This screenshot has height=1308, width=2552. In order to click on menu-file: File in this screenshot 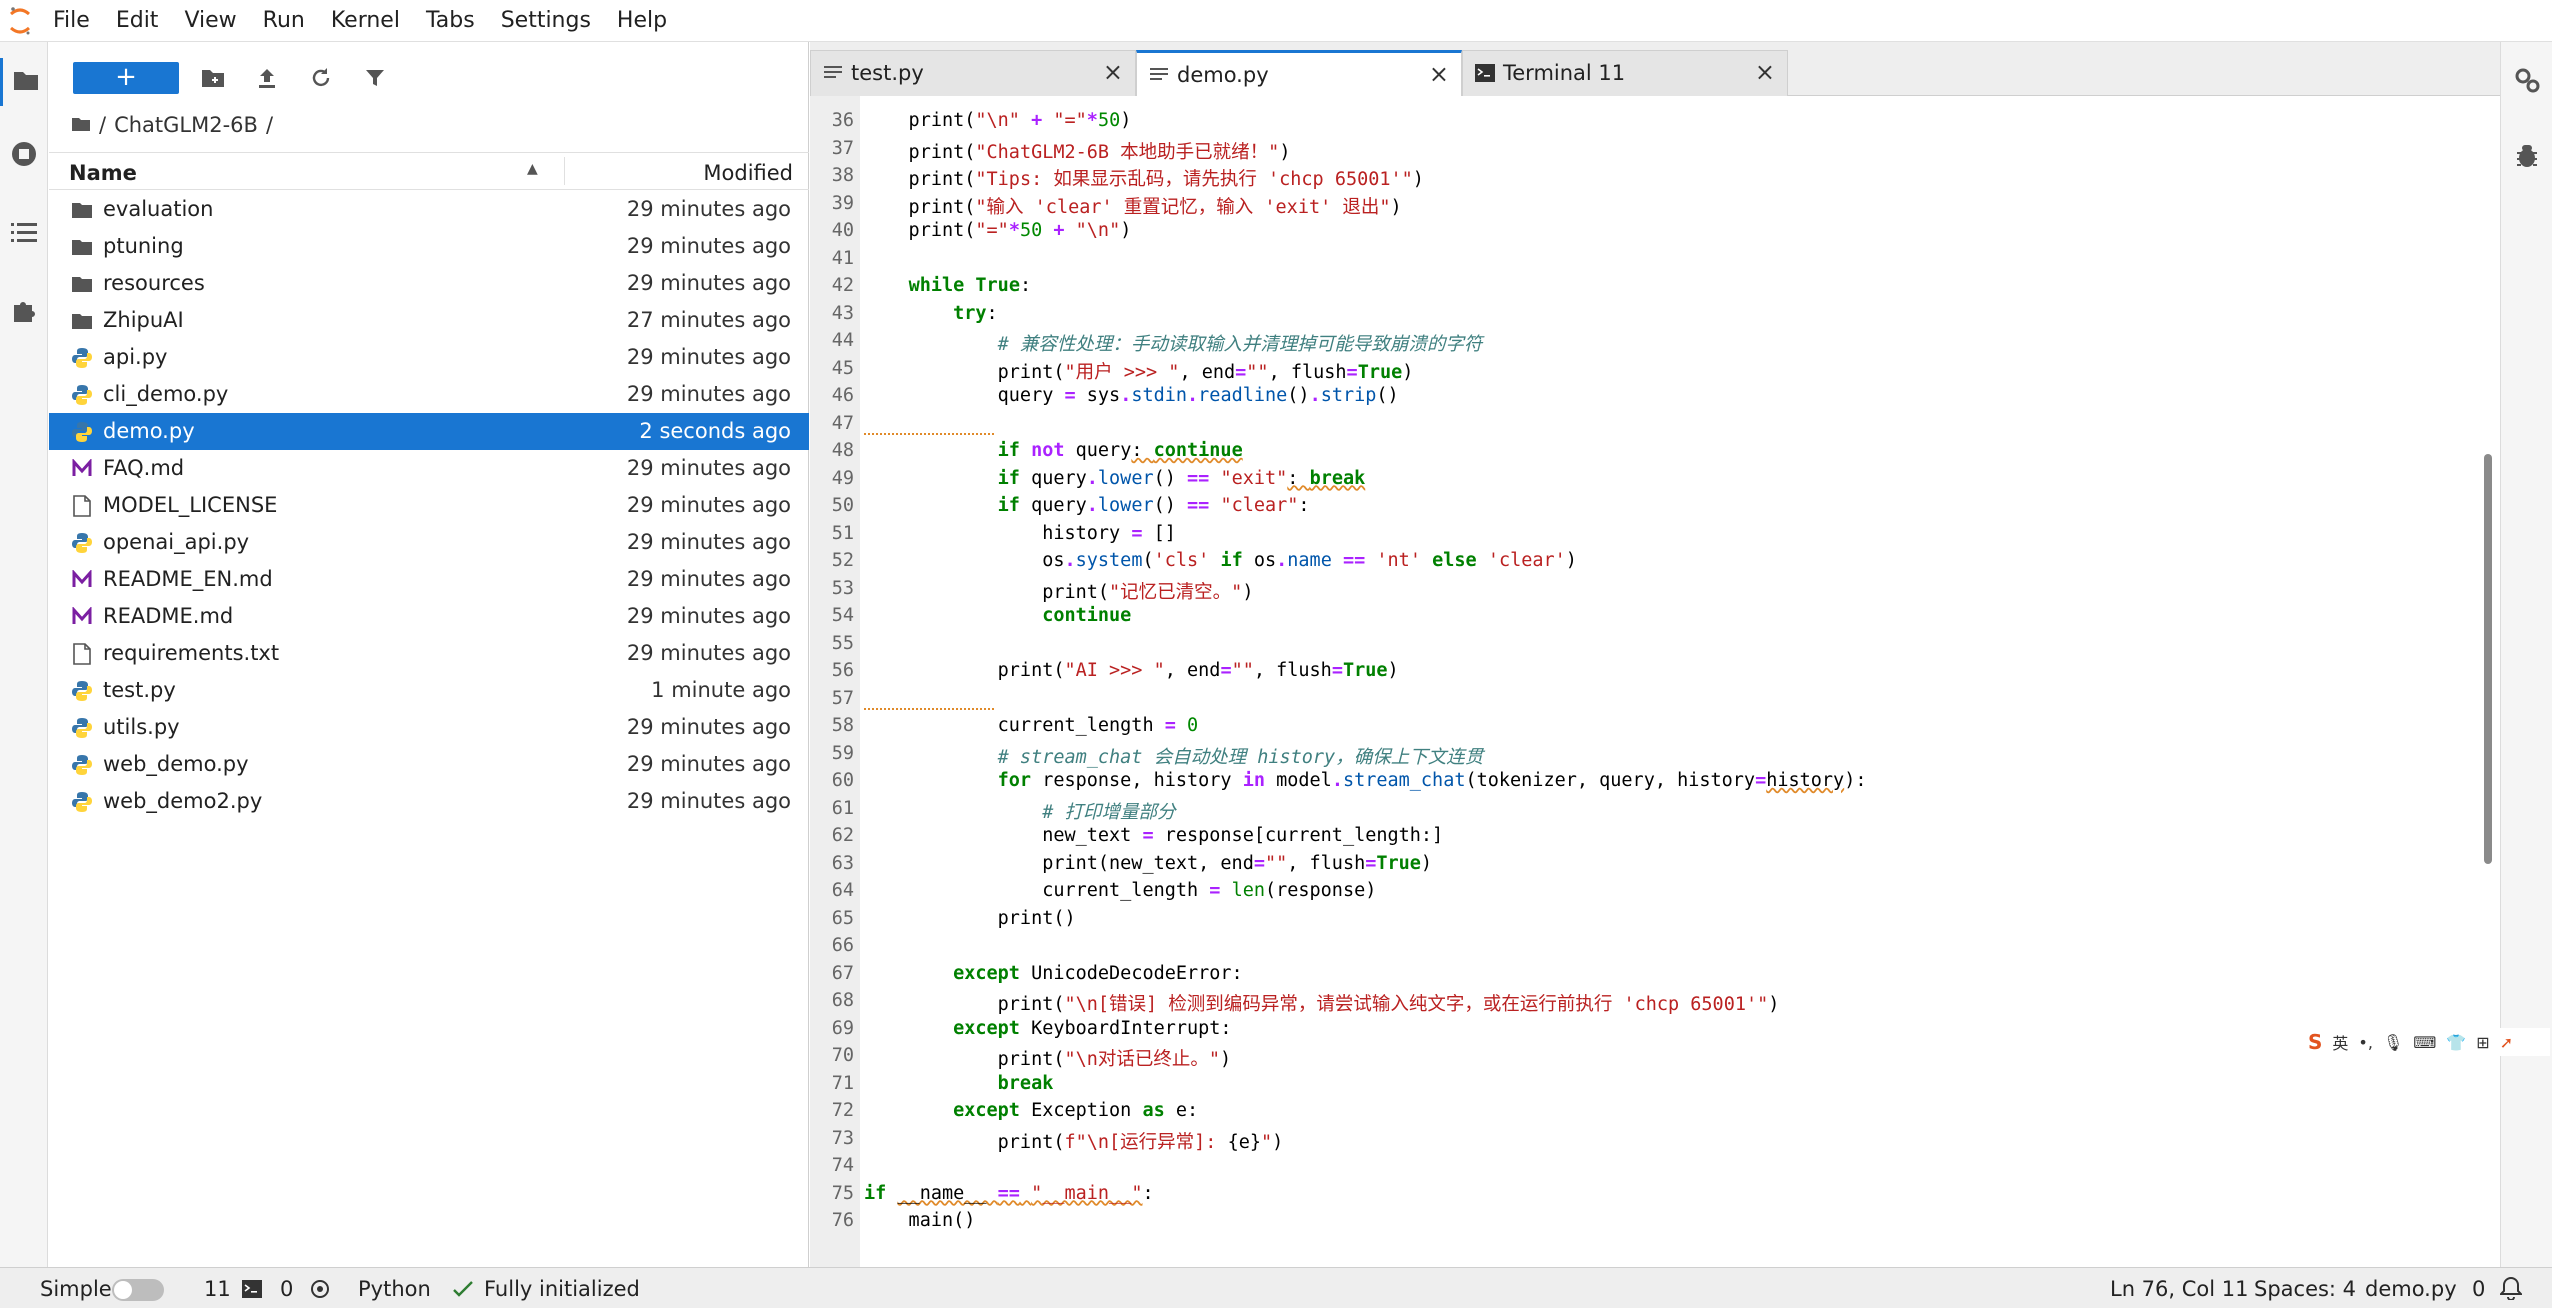, I will do `click(71, 21)`.